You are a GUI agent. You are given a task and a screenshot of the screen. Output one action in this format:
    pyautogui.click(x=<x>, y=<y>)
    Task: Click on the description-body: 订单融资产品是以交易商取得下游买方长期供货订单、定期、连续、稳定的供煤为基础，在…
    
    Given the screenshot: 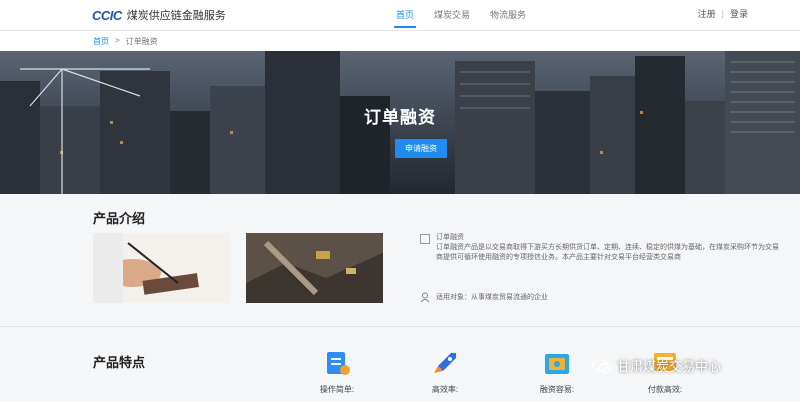 What is the action you would take?
    pyautogui.click(x=607, y=252)
    